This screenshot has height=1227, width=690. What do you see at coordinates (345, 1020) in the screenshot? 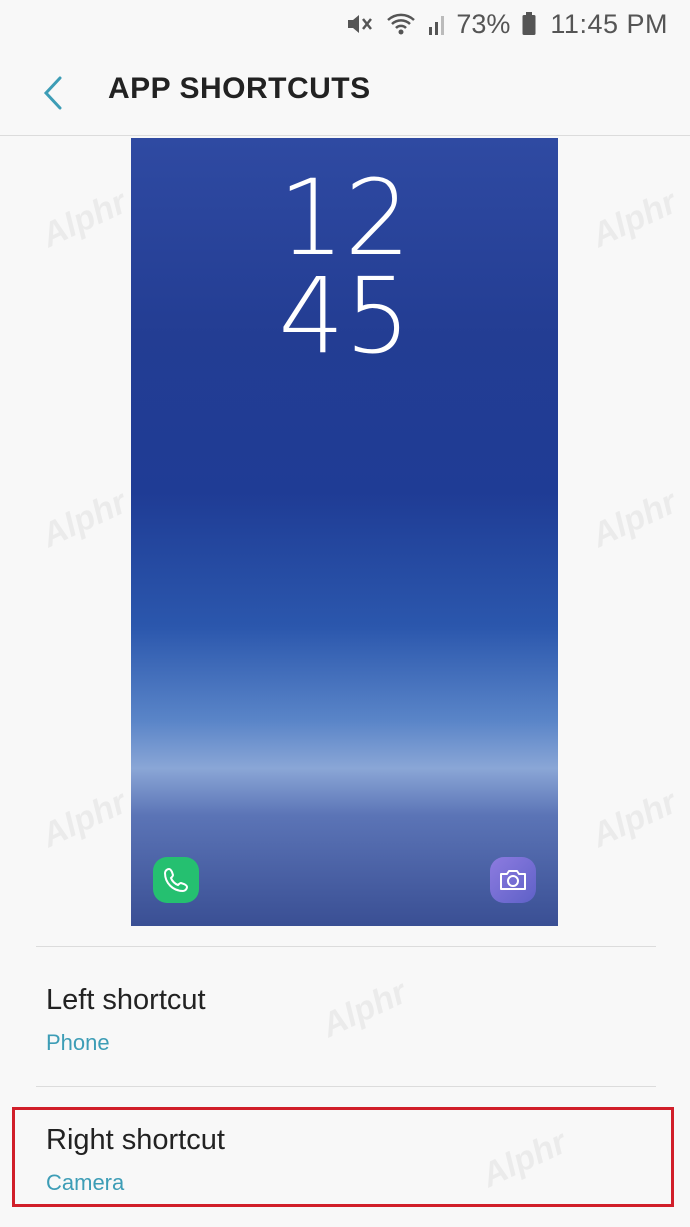
I see `left-shortcut-setting: Left shortcut Phone` at bounding box center [345, 1020].